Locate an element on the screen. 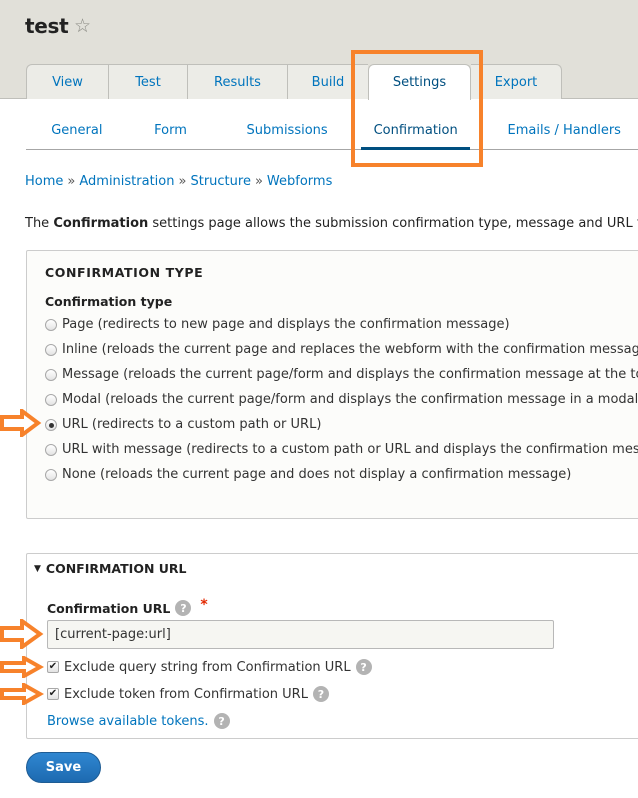 The image size is (638, 798). browse-tokens: Browse available tokens.? is located at coordinates (138, 721).